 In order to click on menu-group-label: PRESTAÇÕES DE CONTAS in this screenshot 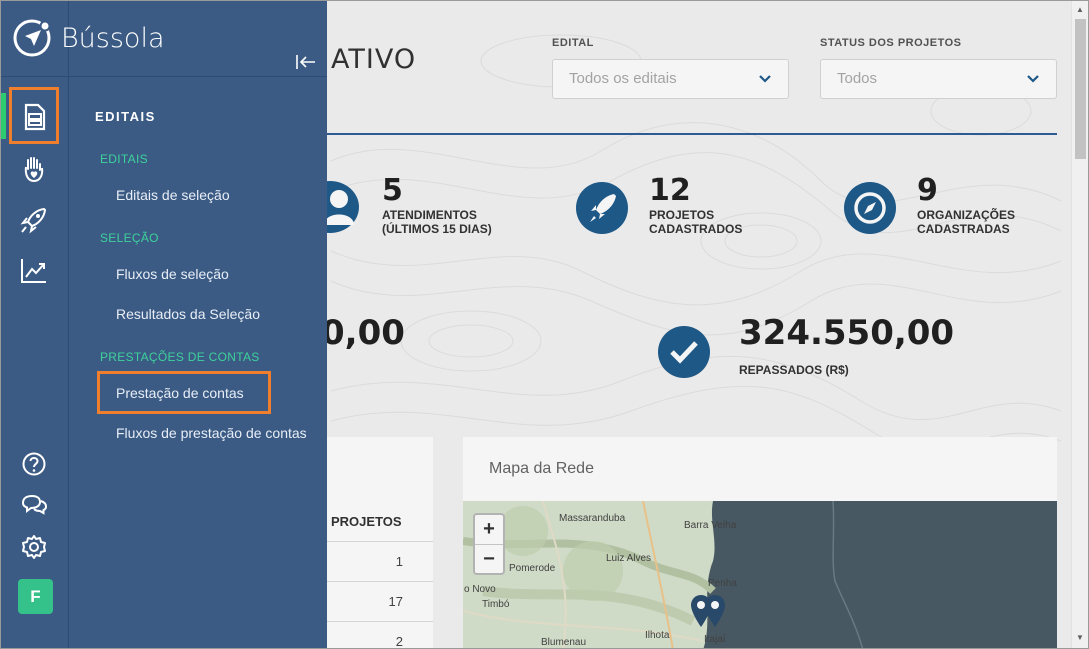, I will do `click(180, 357)`.